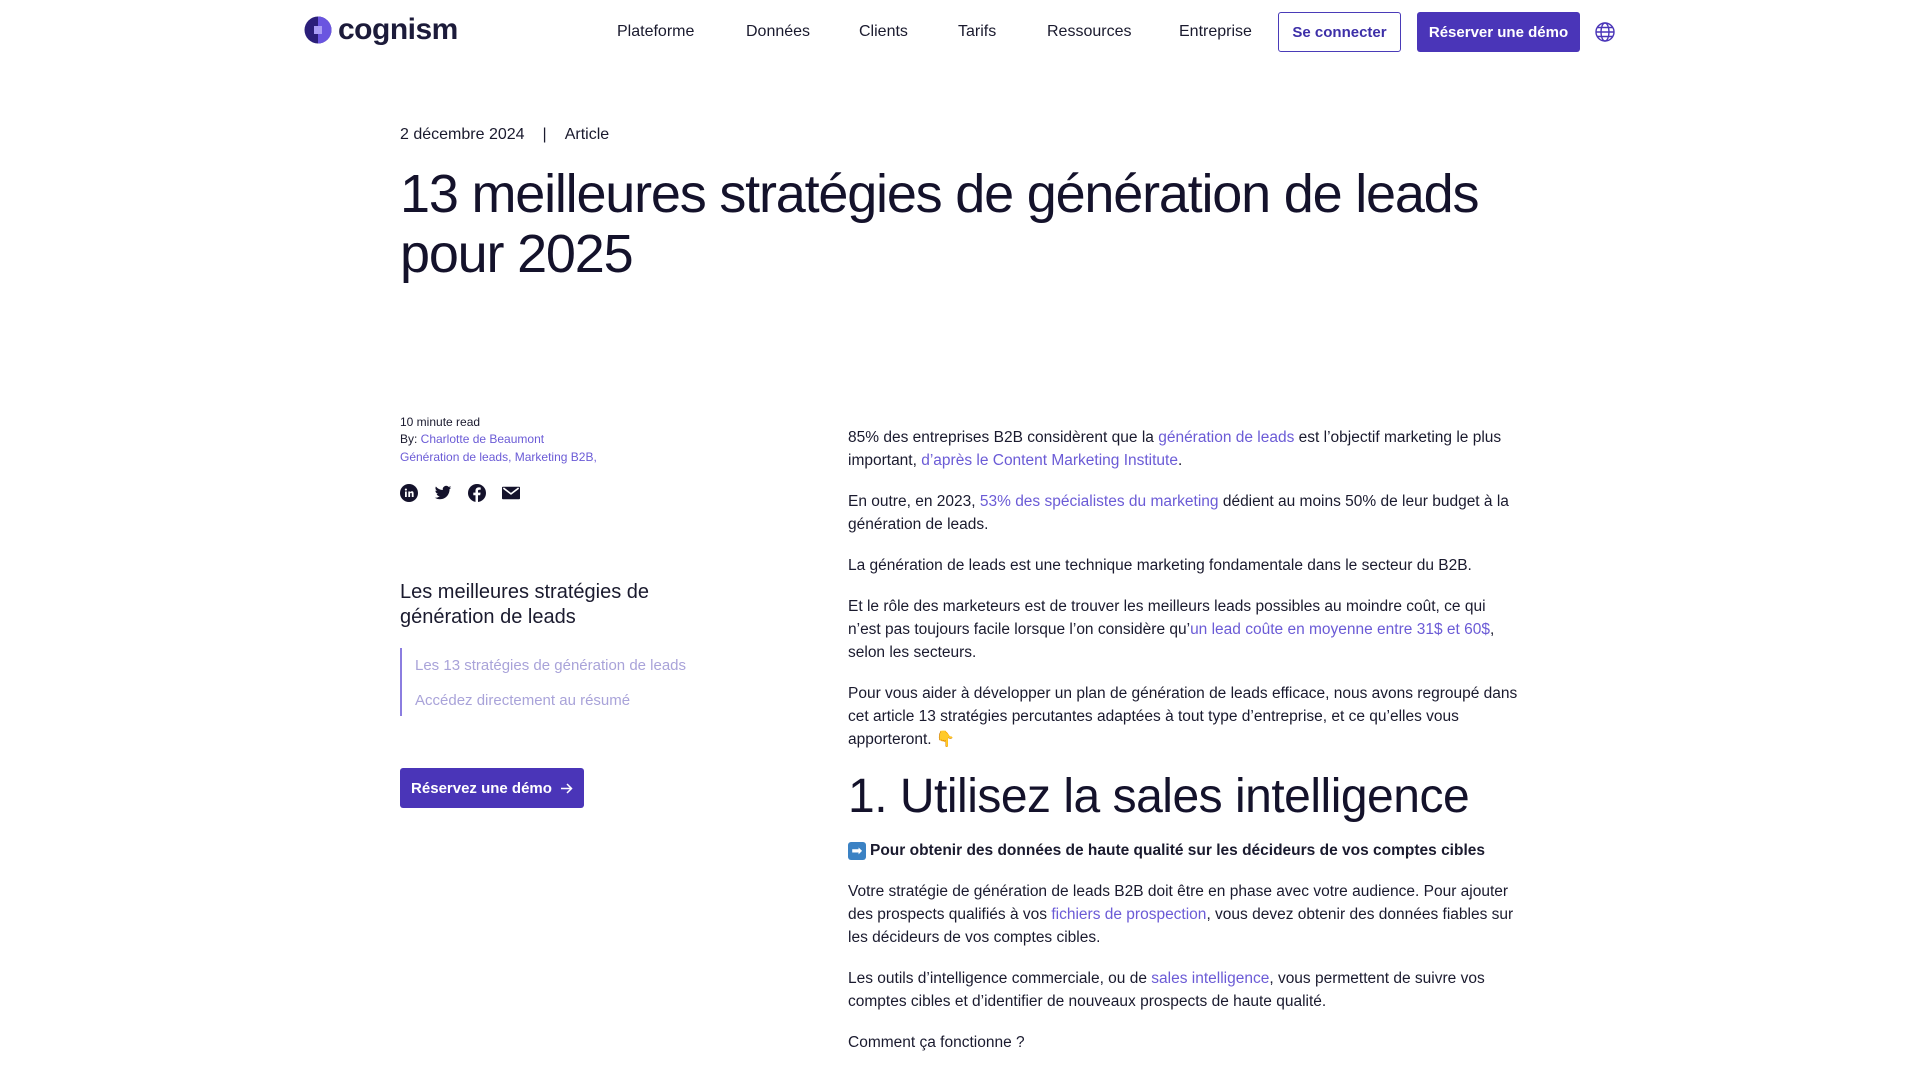 This screenshot has width=1920, height=1080. I want to click on toc-item-strategies: Les 13 stratégies de génération de leads, so click(552, 661).